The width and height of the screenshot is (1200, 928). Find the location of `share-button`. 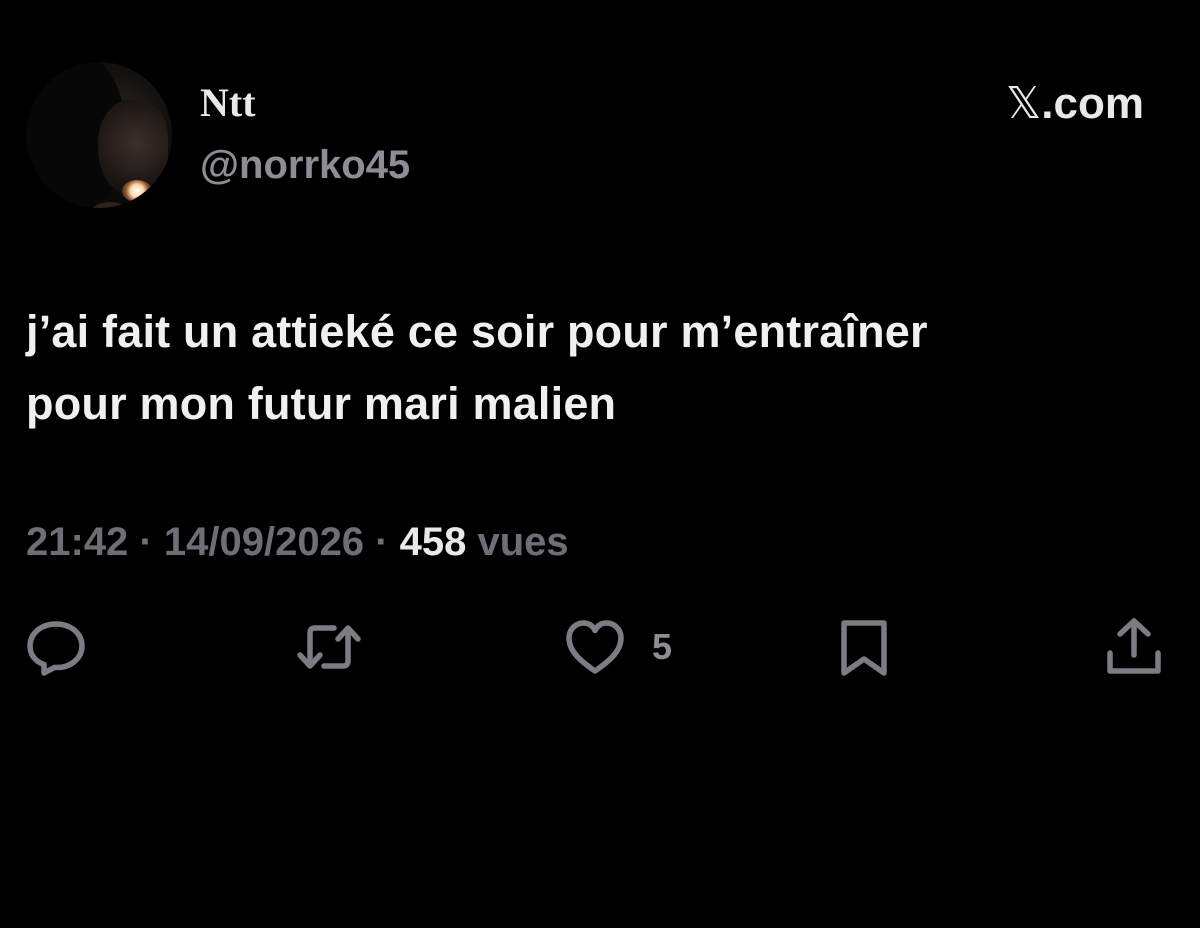

share-button is located at coordinates (1134, 647).